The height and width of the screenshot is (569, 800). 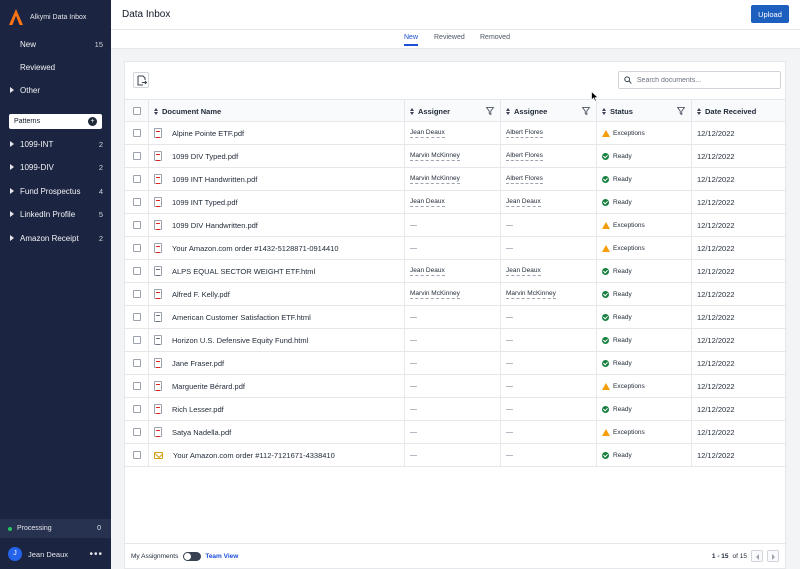 I want to click on sidebar-item-amazon-receipt: Amazon Receipt 2, so click(x=55, y=238).